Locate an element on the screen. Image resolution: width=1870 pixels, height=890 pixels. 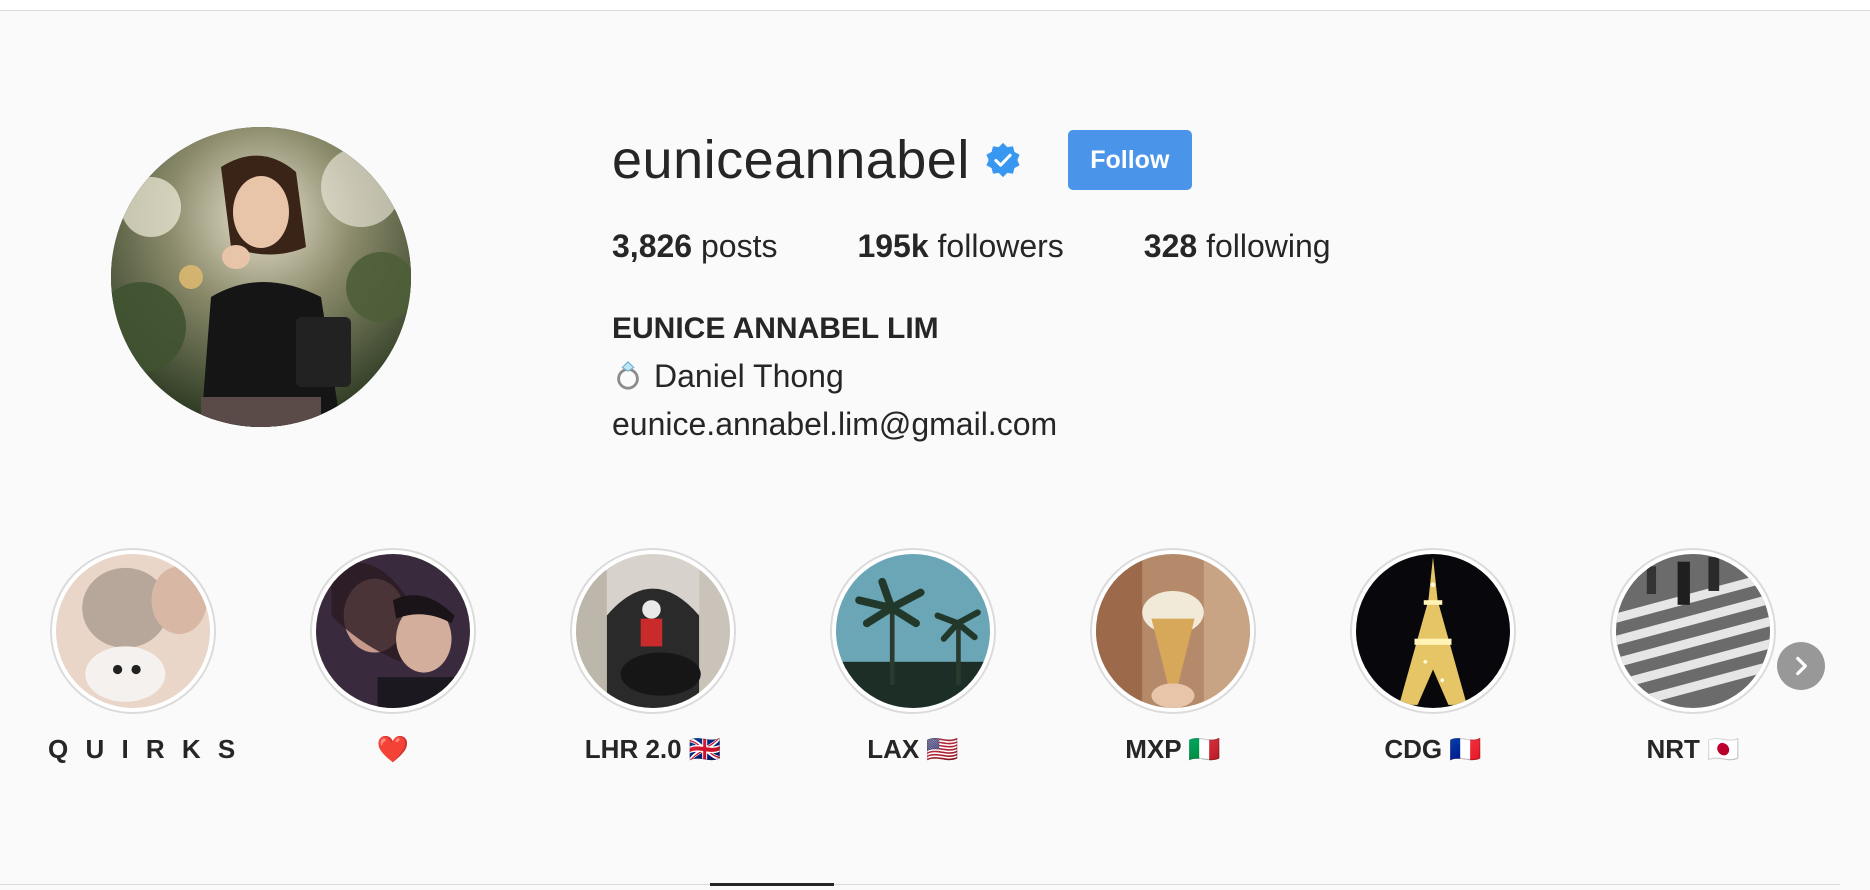
highlights-next-button is located at coordinates (1801, 666).